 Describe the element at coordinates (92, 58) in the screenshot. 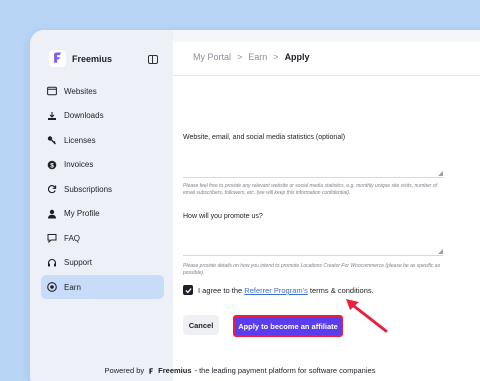

I see `brand-name: Freemius` at that location.